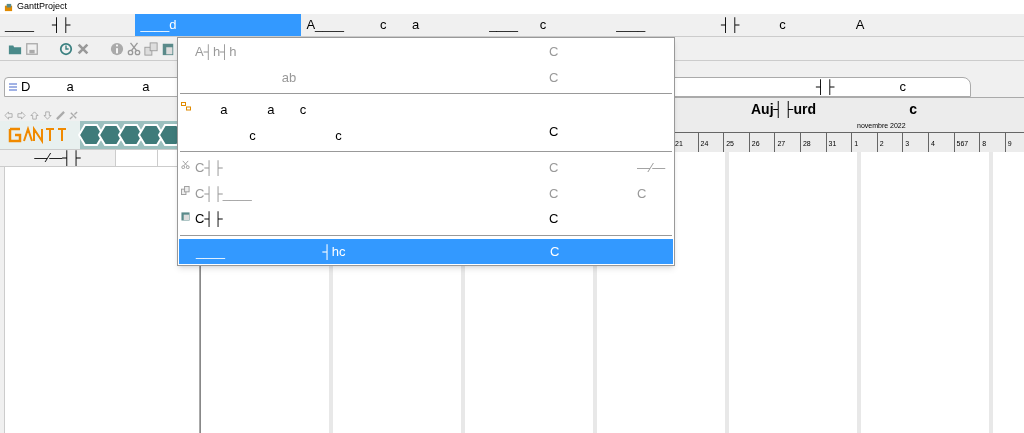 The height and width of the screenshot is (433, 1024). I want to click on menu-item: A____ c a, so click(363, 25).